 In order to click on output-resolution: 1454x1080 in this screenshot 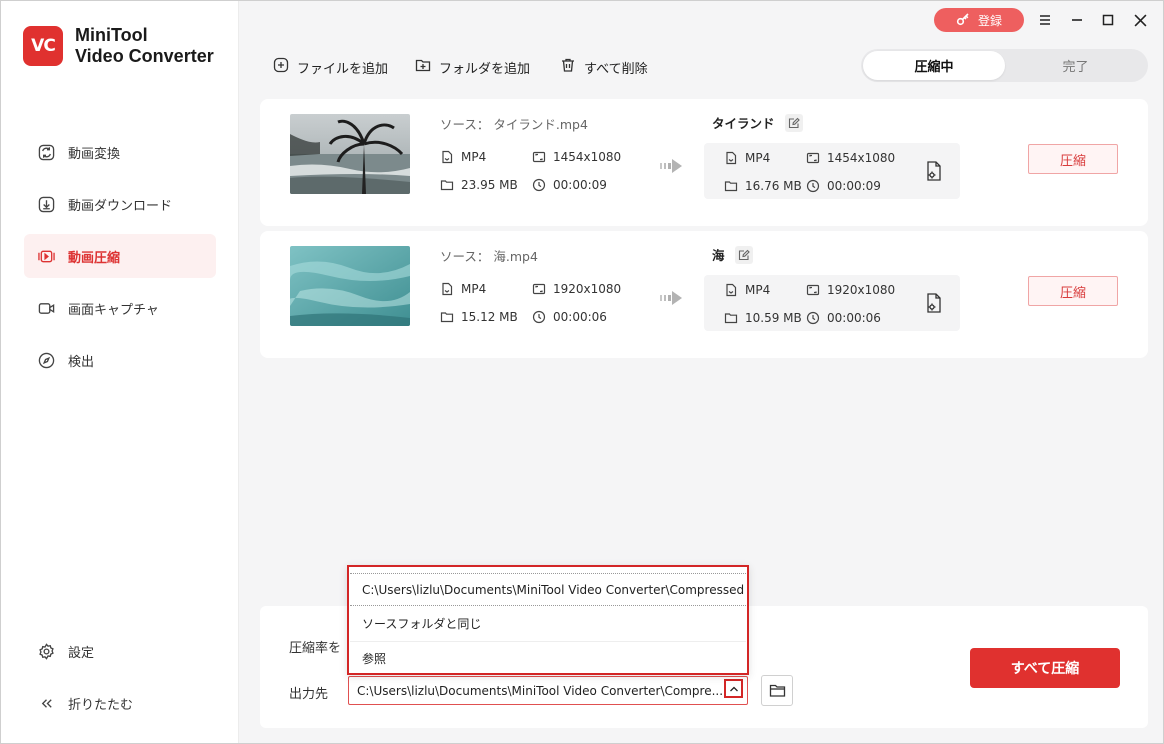, I will do `click(850, 158)`.